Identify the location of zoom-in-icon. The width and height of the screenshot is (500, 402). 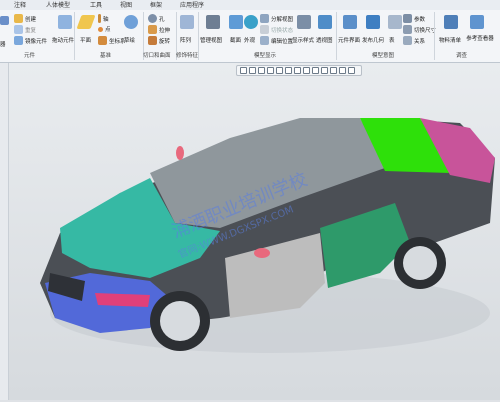
(243, 70).